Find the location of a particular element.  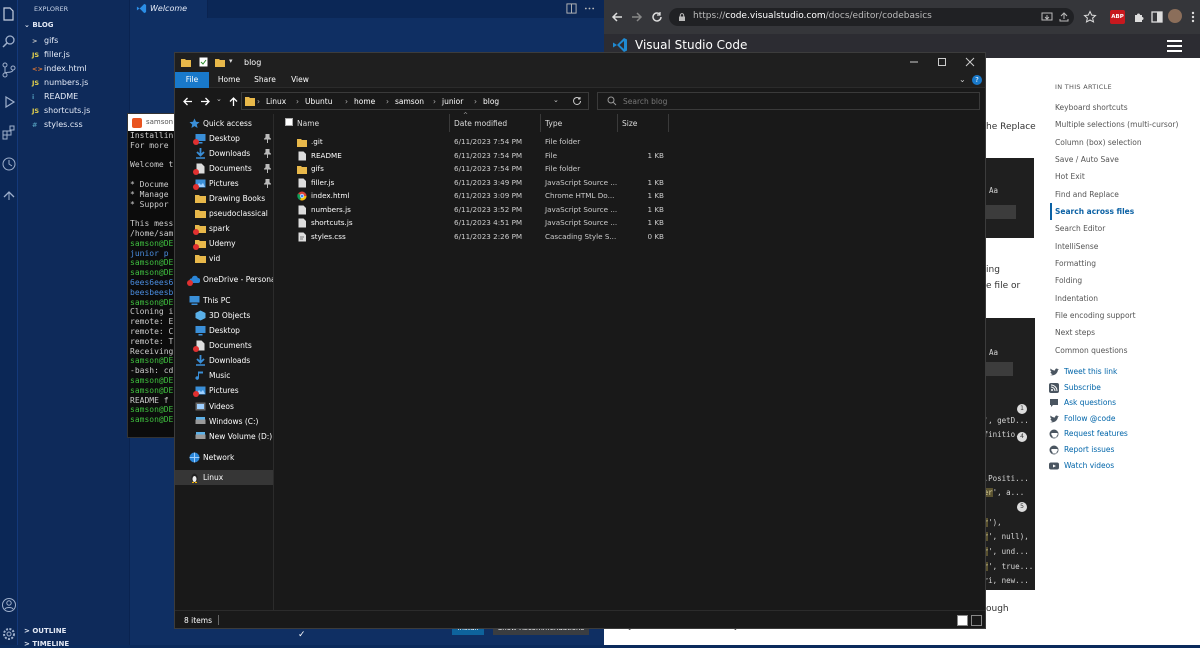

toc-link: IntelliSense is located at coordinates (1116, 246).